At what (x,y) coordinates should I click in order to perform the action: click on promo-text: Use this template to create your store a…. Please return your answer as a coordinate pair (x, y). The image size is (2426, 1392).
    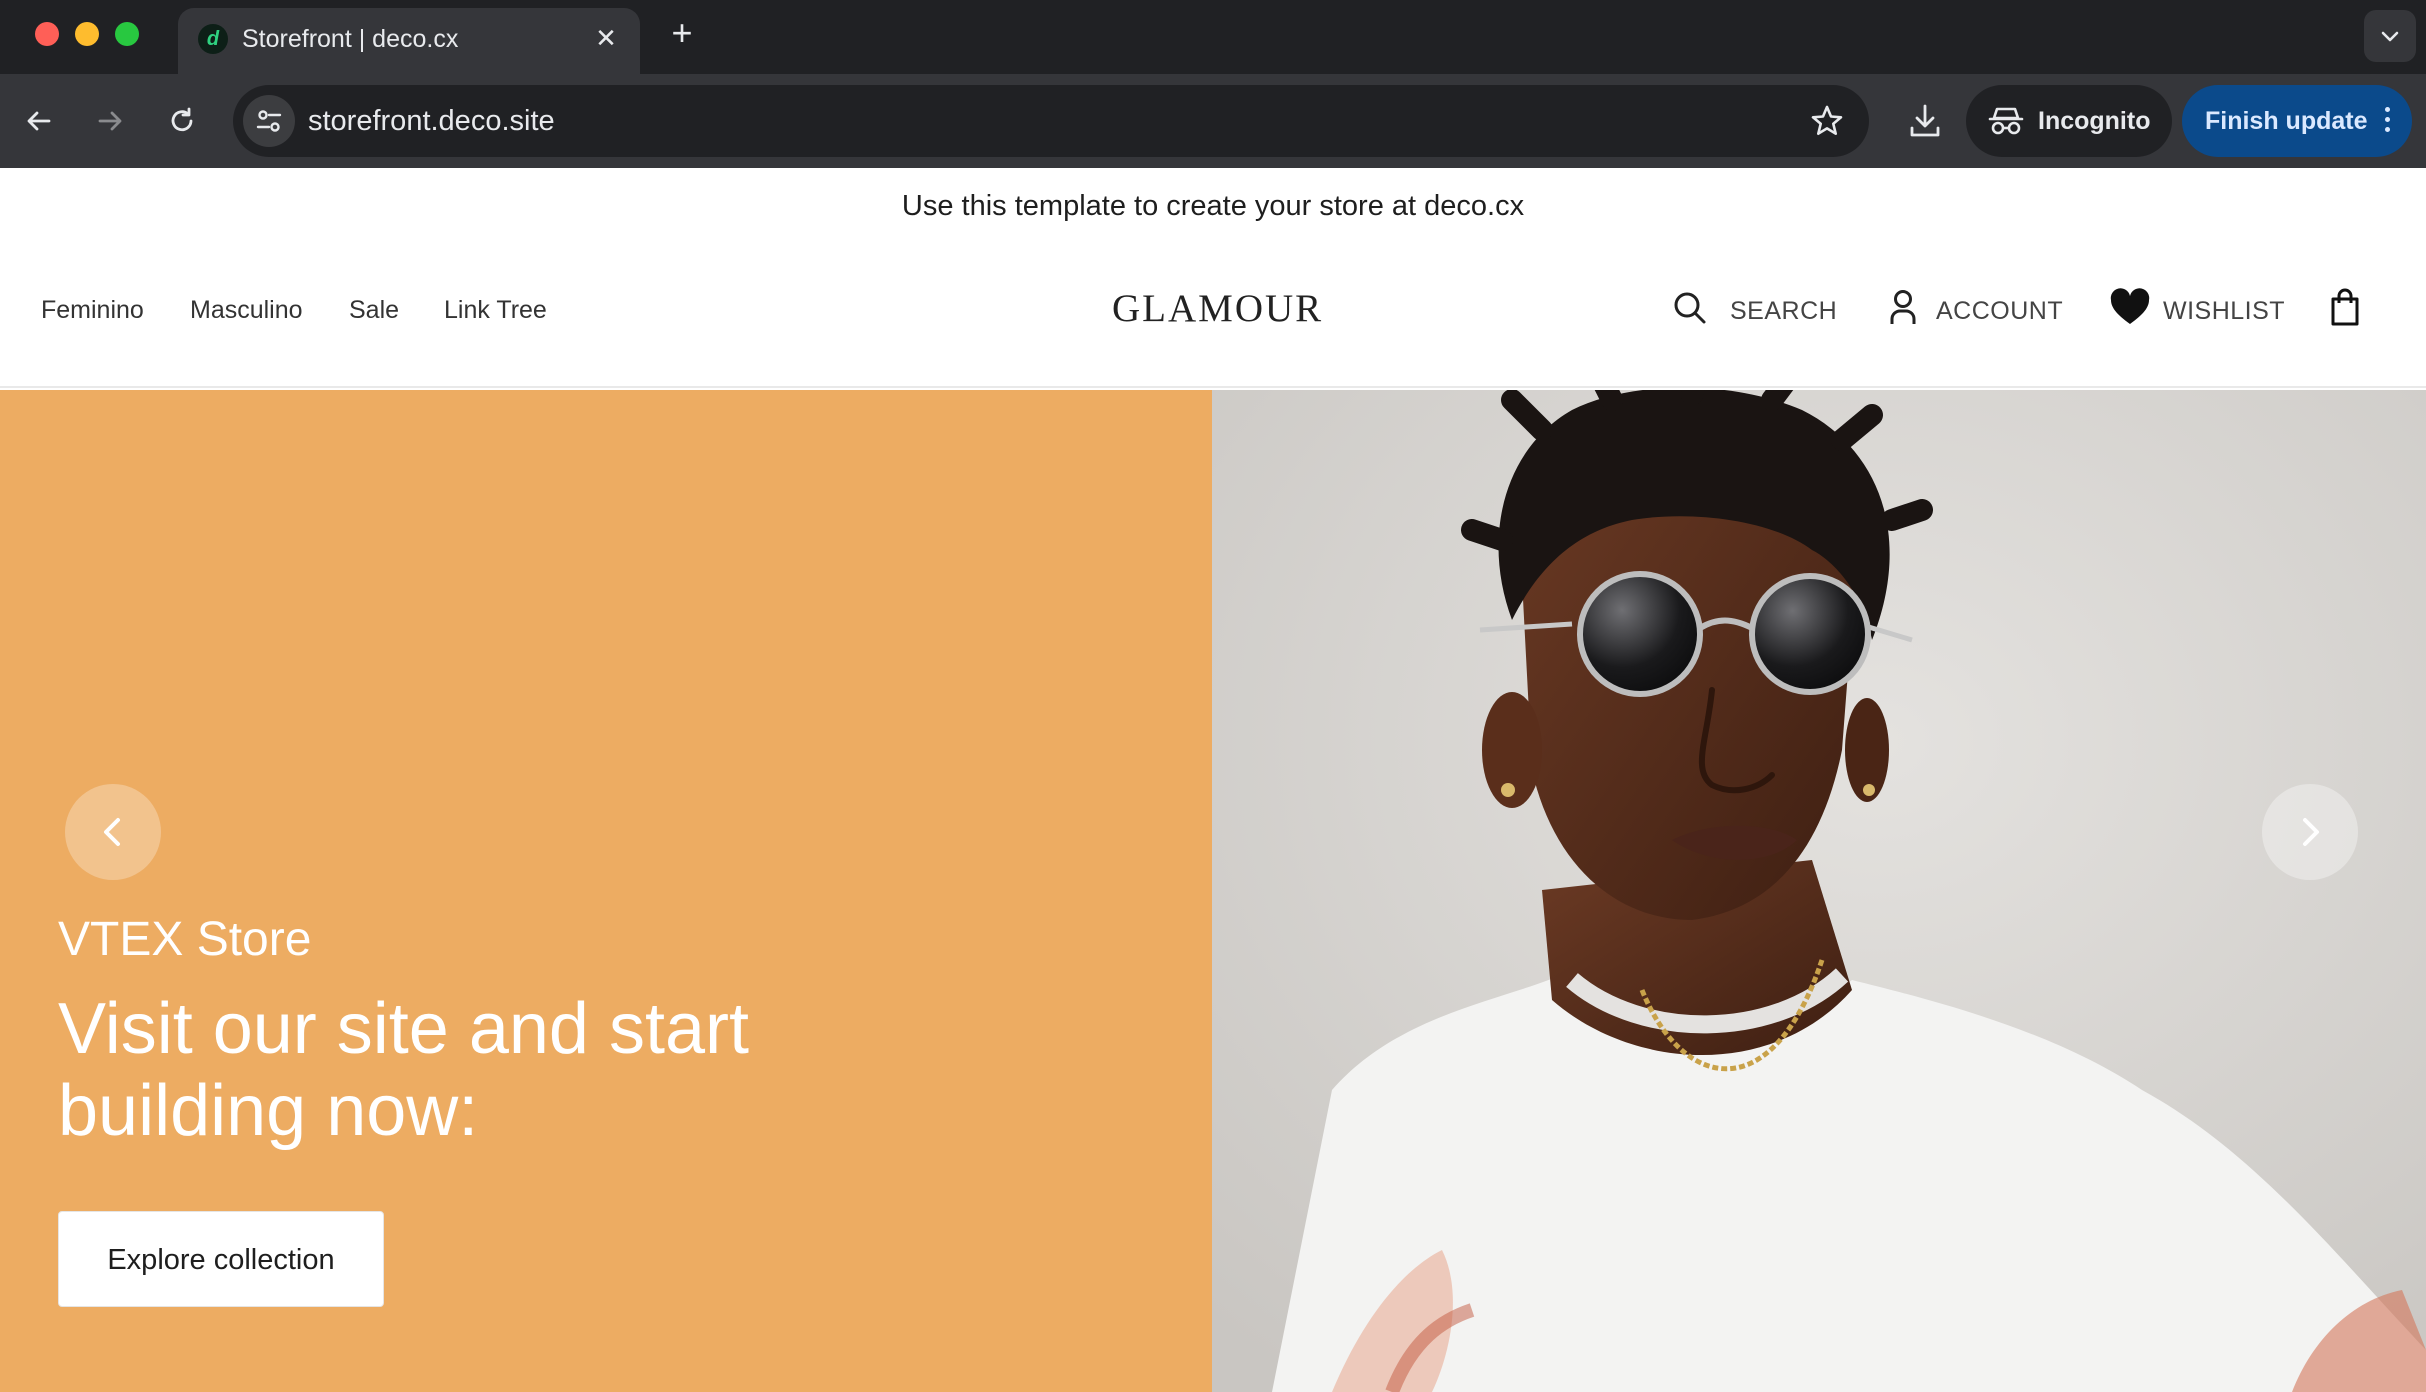
    Looking at the image, I should click on (1213, 206).